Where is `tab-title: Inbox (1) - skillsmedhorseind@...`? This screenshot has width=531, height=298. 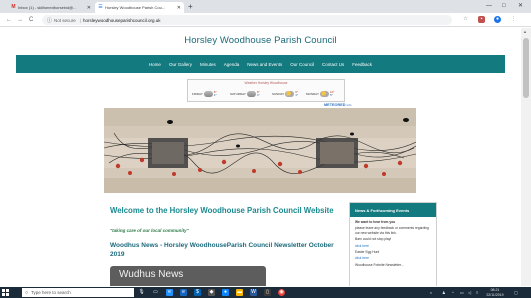 tab-title: Inbox (1) - skillsmedhorseind@... is located at coordinates (47, 7).